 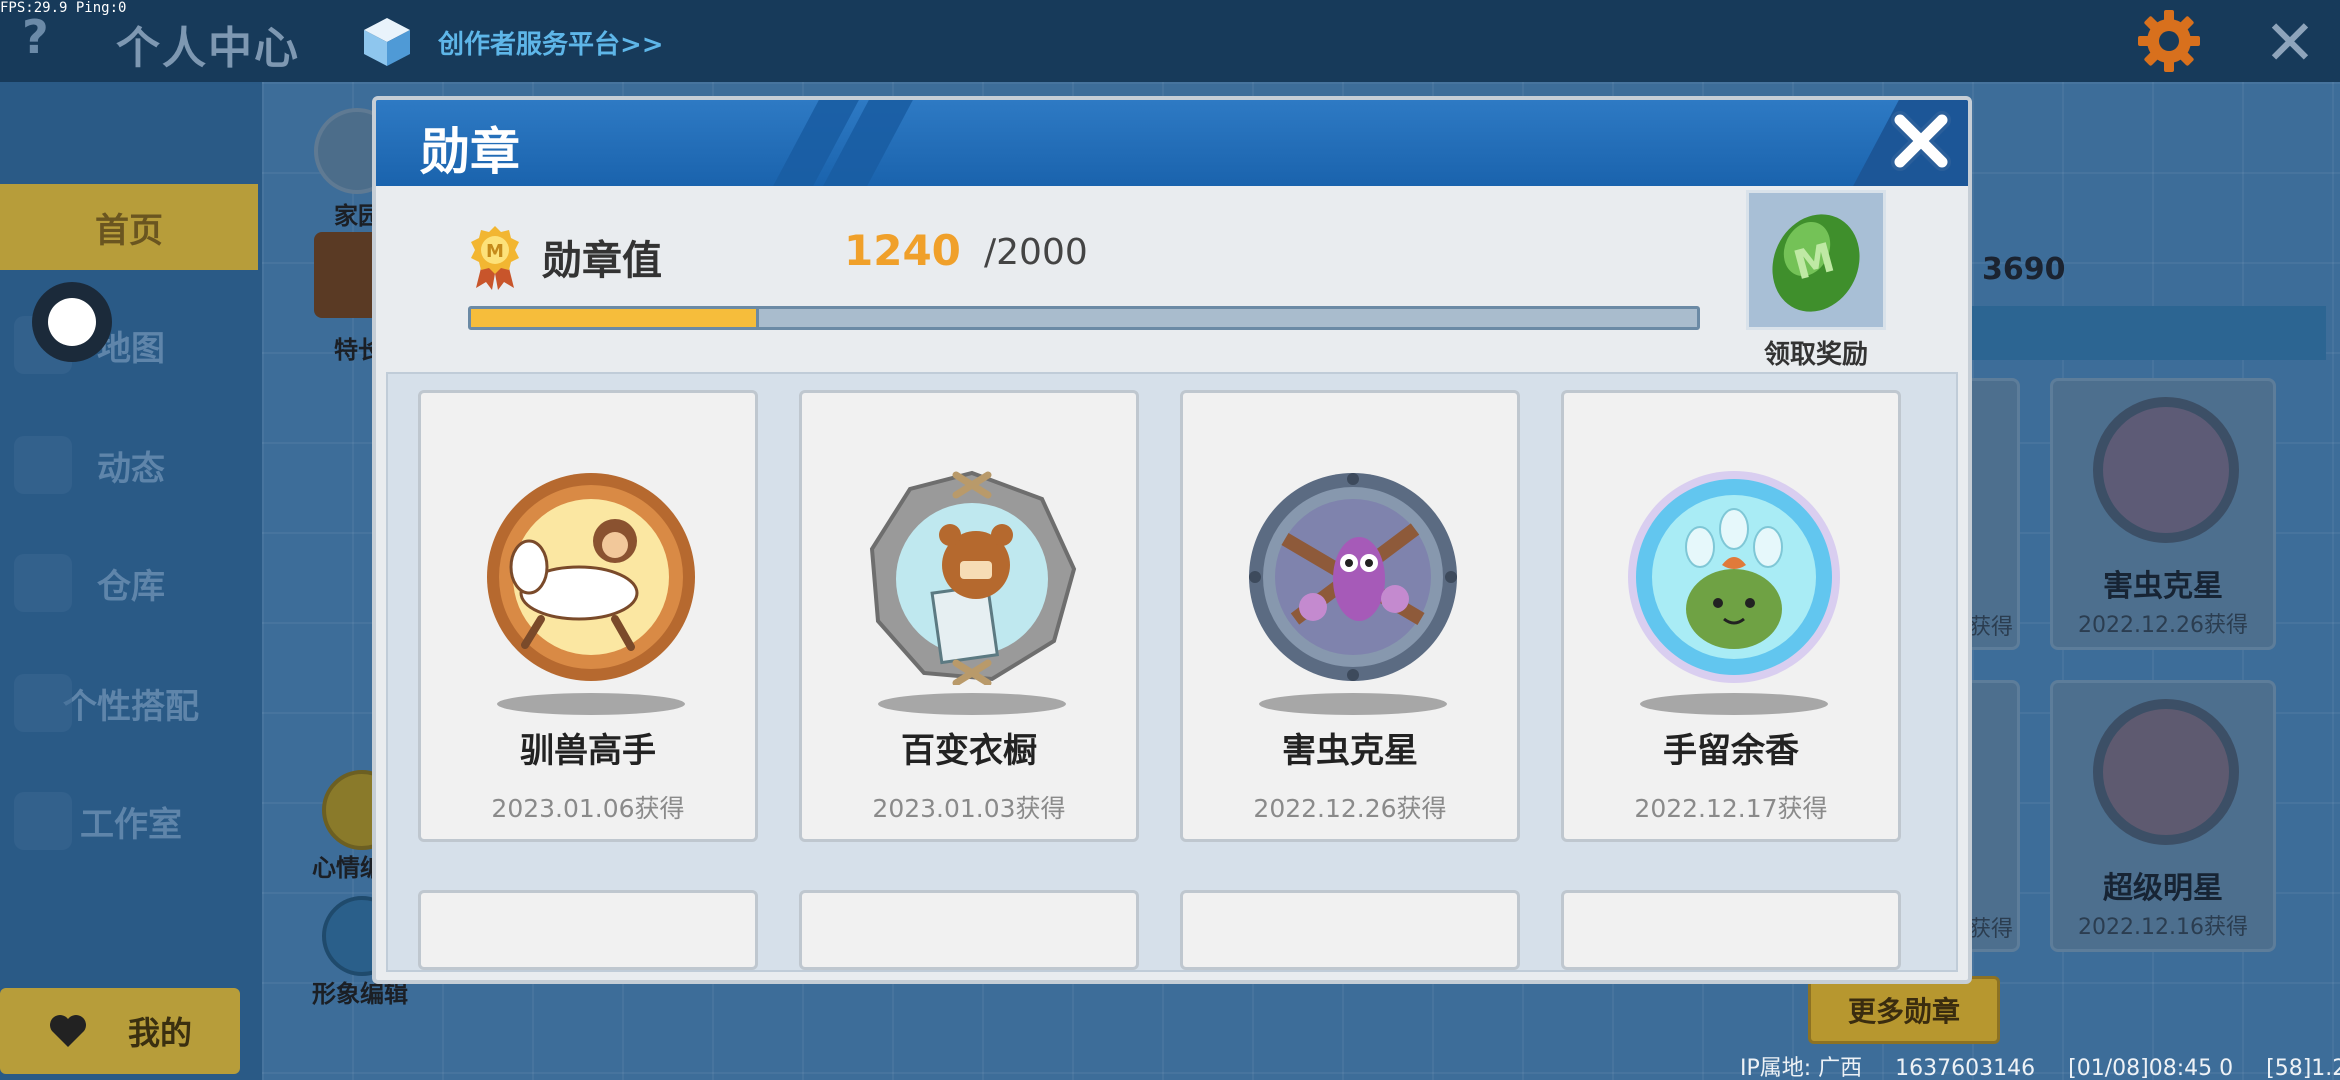 I want to click on sidebar-item-label: 动态, so click(x=131, y=468).